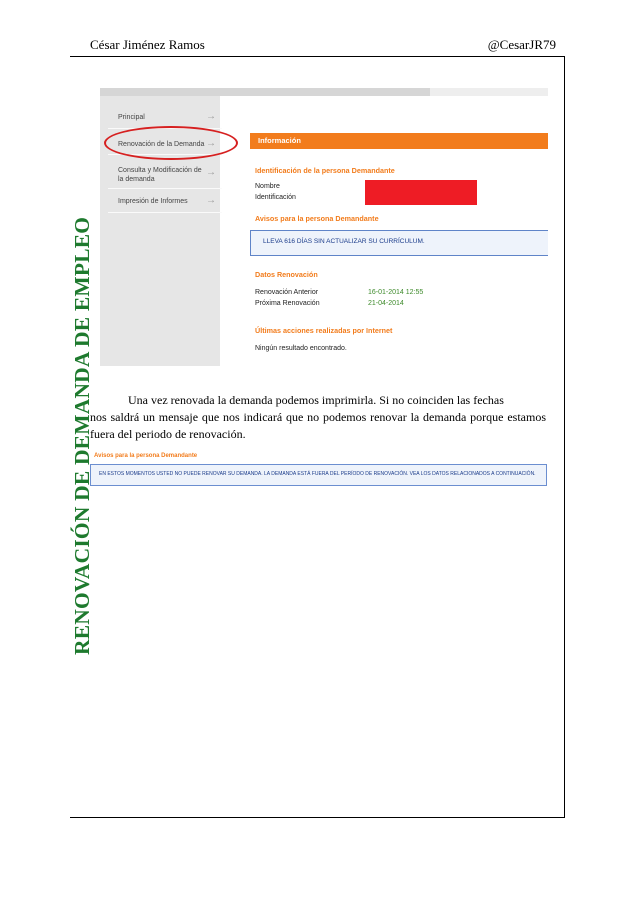  What do you see at coordinates (521, 44) in the screenshot?
I see `header-handle: @CesarJR79` at bounding box center [521, 44].